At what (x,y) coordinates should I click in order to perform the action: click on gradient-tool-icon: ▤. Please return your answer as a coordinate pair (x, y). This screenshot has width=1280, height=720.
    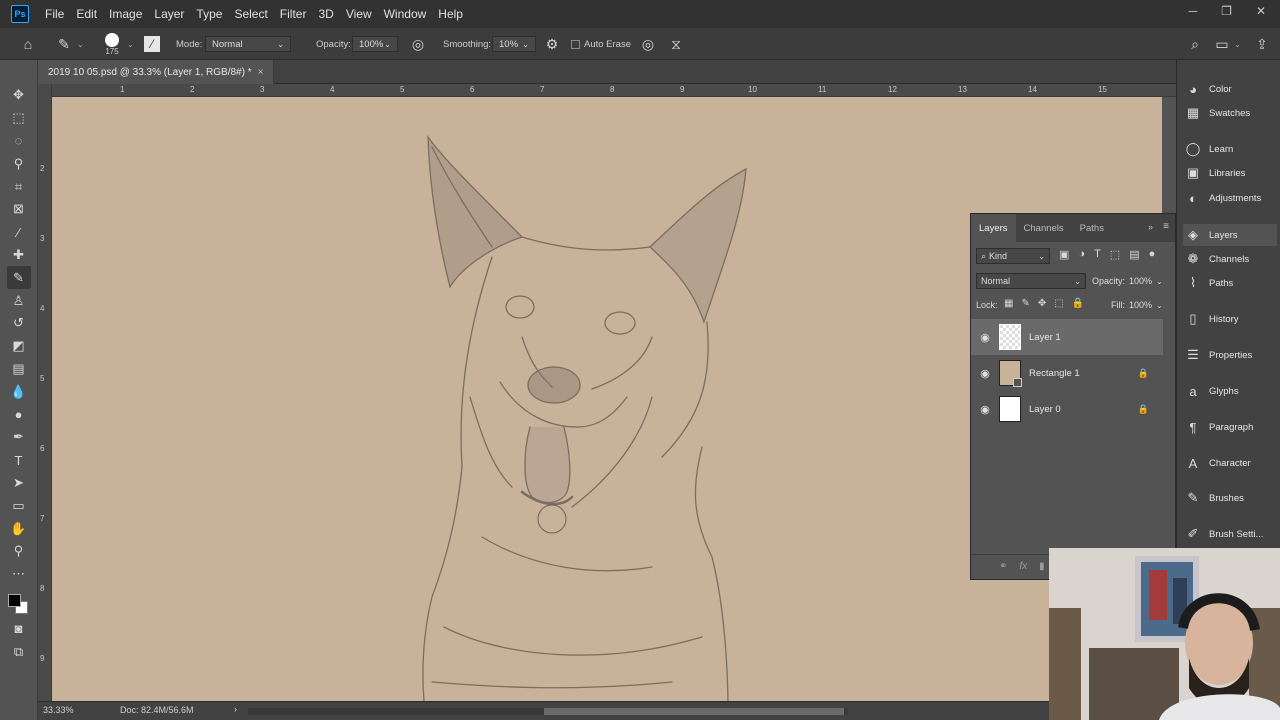
    Looking at the image, I should click on (19, 369).